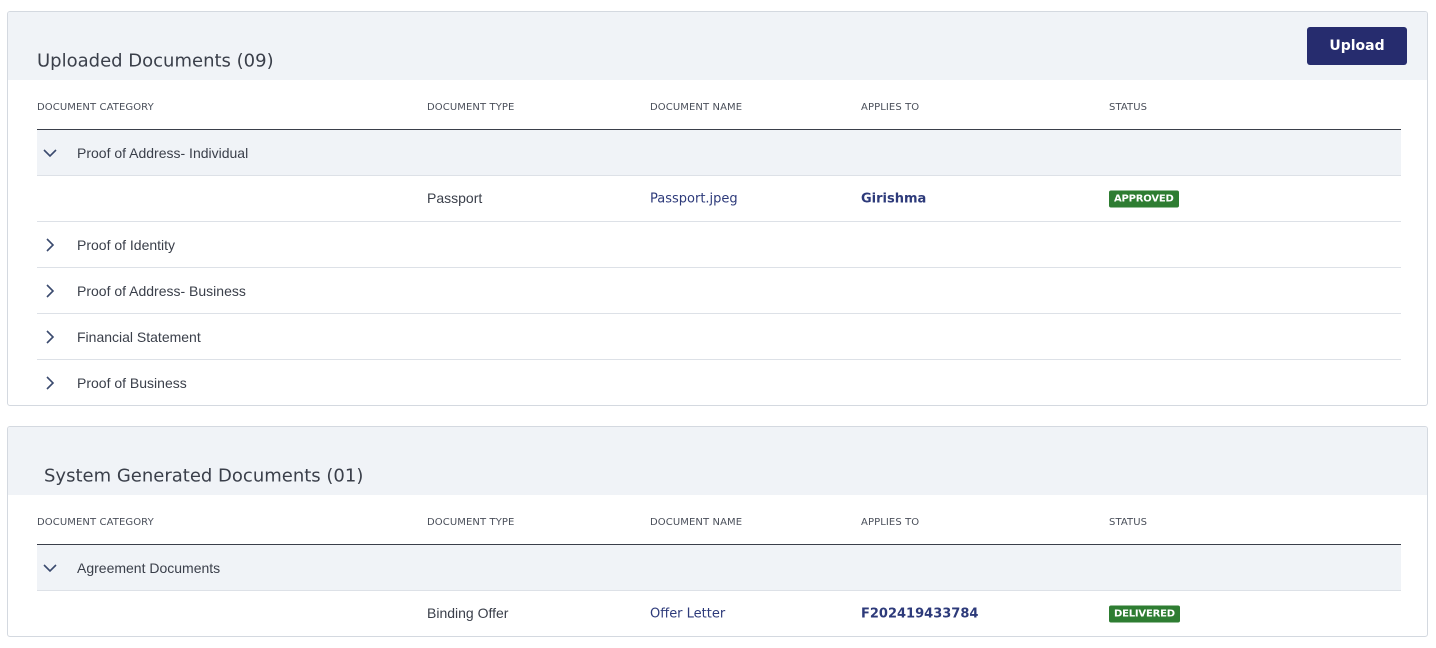  What do you see at coordinates (919, 613) in the screenshot?
I see `applies-to-link: F202419433784` at bounding box center [919, 613].